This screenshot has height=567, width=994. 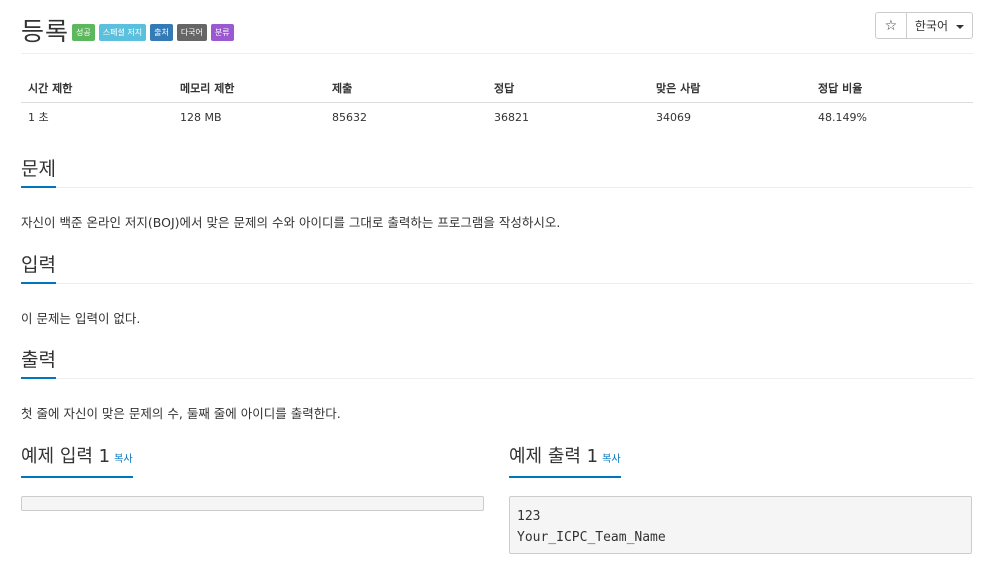 What do you see at coordinates (81, 318) in the screenshot?
I see `input-description: 이 문제는 입력이 없다.` at bounding box center [81, 318].